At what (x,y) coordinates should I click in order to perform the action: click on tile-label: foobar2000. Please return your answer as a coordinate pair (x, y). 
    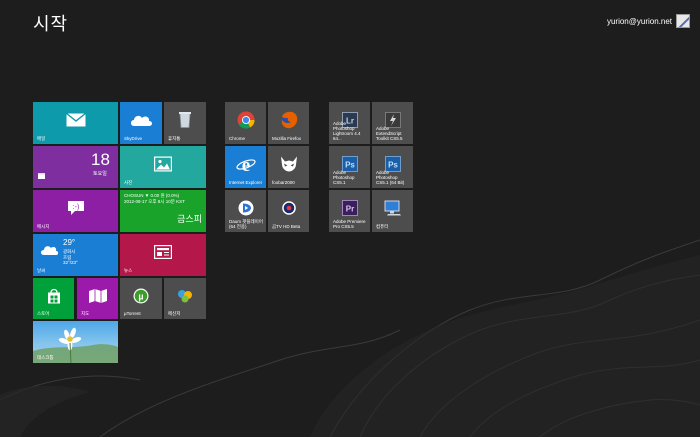
    Looking at the image, I should click on (283, 182).